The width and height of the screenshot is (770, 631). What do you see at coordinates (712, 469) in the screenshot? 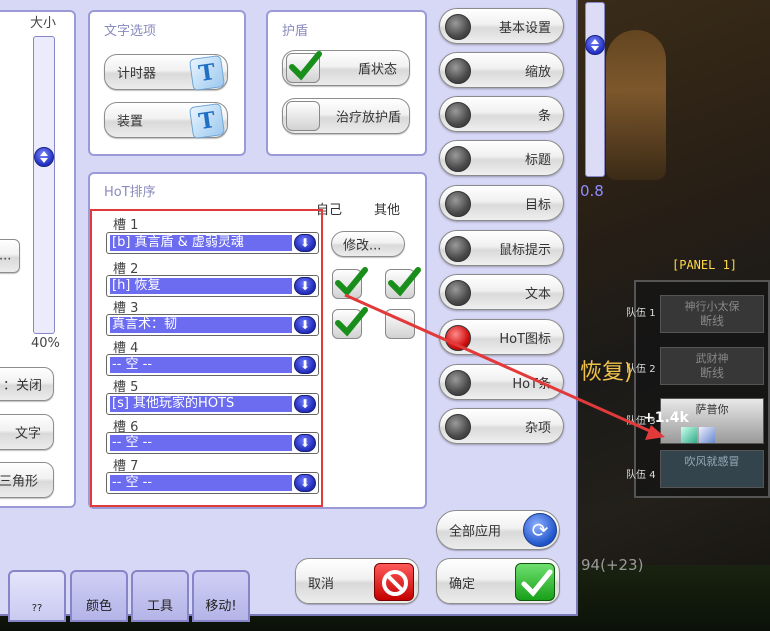
I see `unit-frame-4: 吹风就感冒` at bounding box center [712, 469].